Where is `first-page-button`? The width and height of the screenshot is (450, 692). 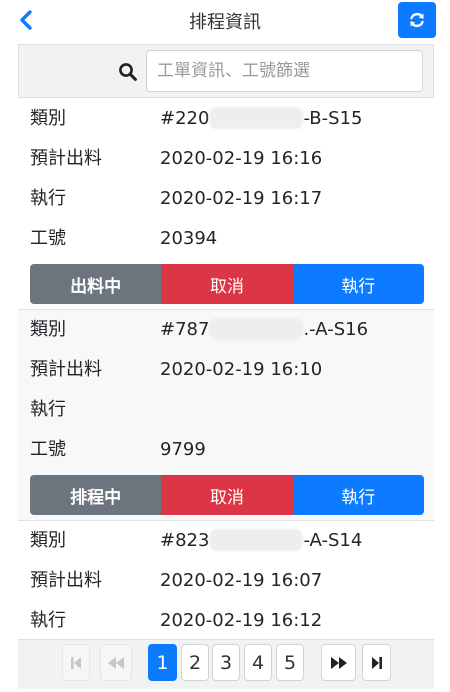
first-page-button is located at coordinates (76, 662).